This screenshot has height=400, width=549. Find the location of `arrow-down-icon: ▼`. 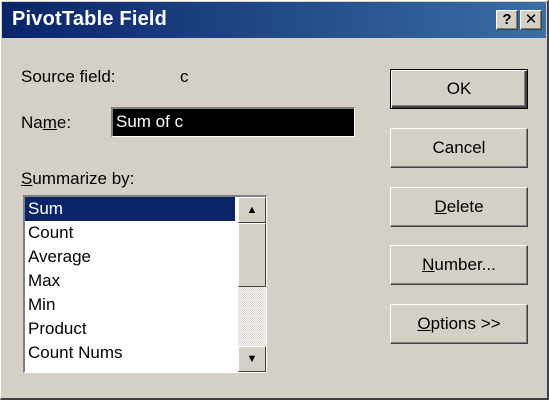

arrow-down-icon: ▼ is located at coordinates (252, 359).